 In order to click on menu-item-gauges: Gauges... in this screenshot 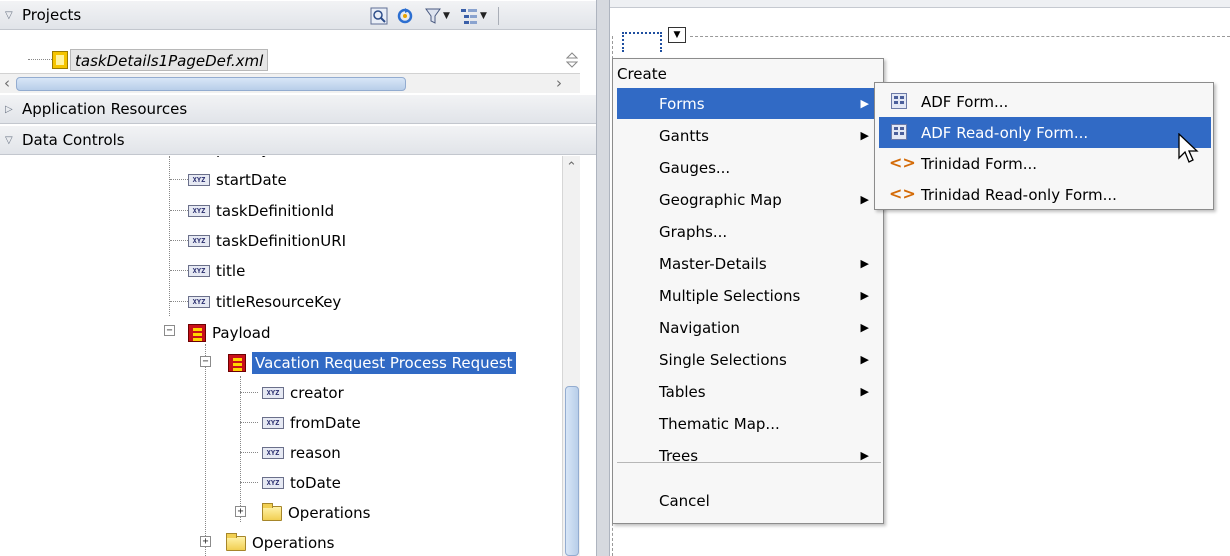, I will do `click(749, 167)`.